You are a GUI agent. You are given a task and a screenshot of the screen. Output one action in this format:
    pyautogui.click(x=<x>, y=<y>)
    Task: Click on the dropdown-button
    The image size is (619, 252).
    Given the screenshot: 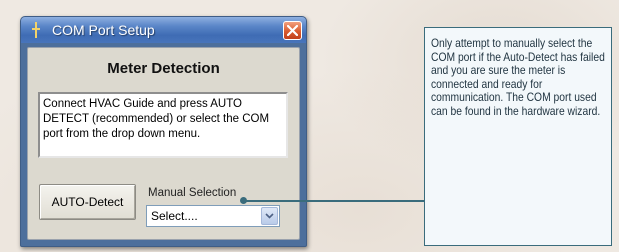 What is the action you would take?
    pyautogui.click(x=269, y=216)
    